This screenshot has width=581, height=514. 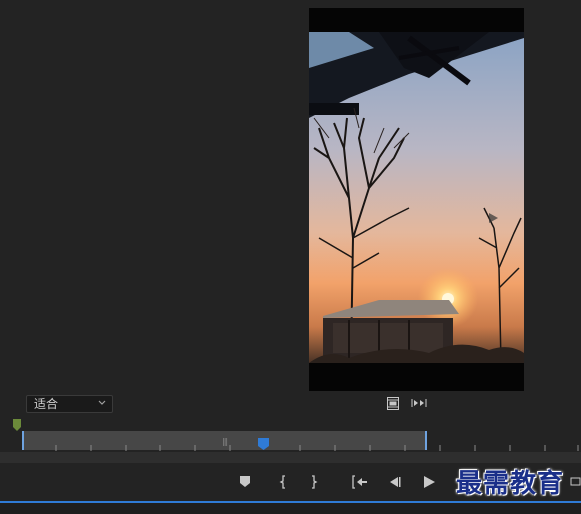 What do you see at coordinates (17, 425) in the screenshot?
I see `in-point-marker-icon` at bounding box center [17, 425].